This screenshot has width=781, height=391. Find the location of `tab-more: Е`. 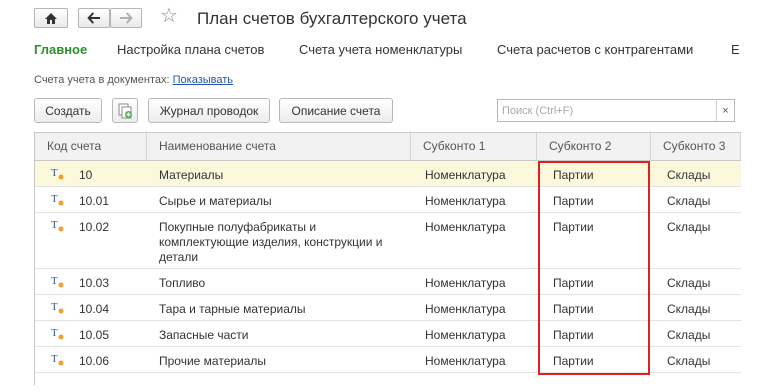

tab-more: Е is located at coordinates (735, 49).